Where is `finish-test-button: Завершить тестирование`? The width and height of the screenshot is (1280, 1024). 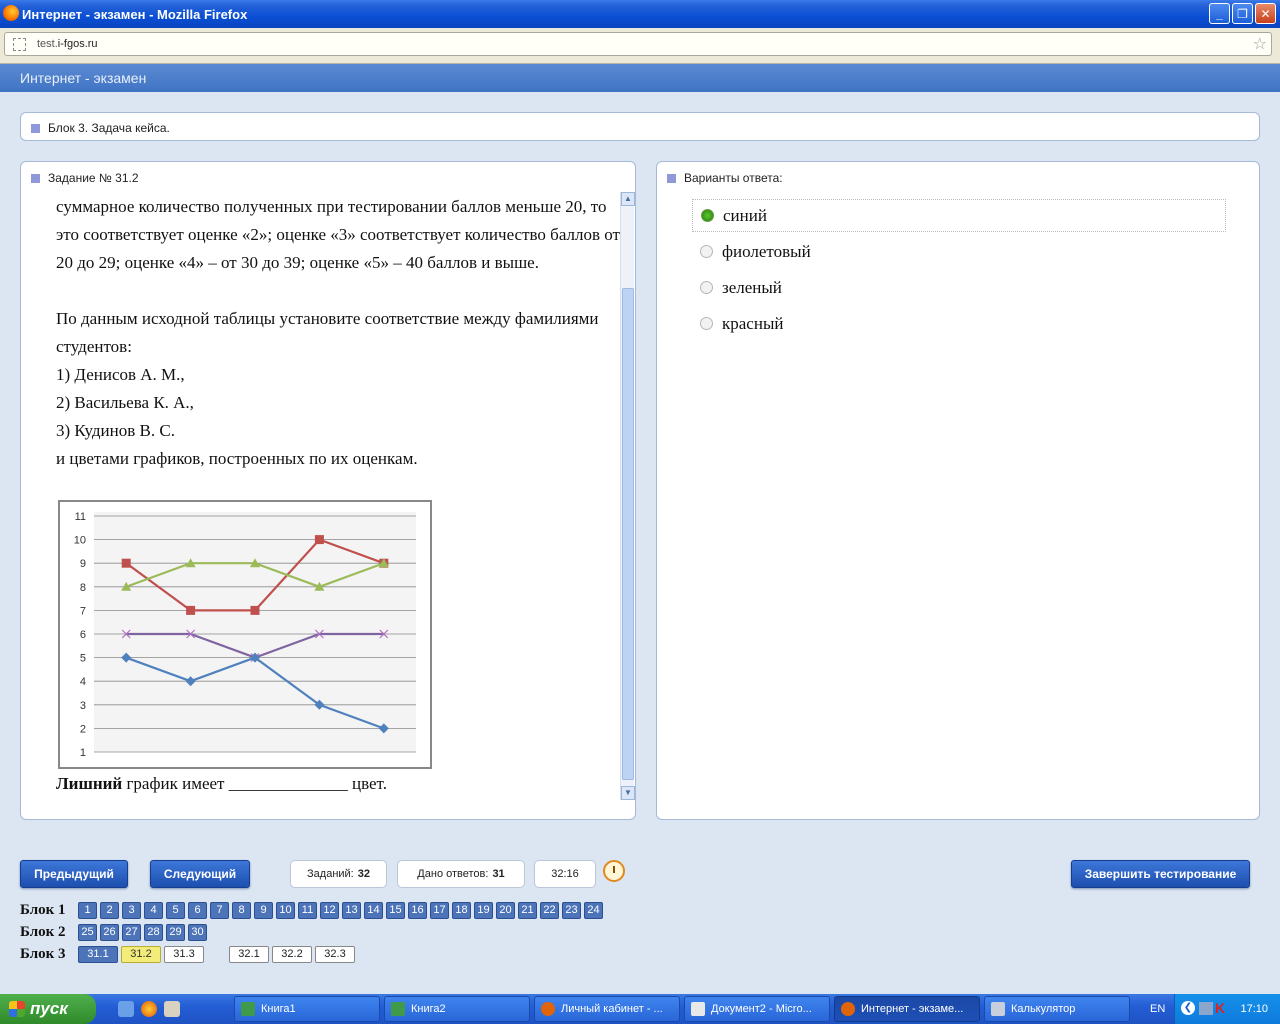 finish-test-button: Завершить тестирование is located at coordinates (1160, 874).